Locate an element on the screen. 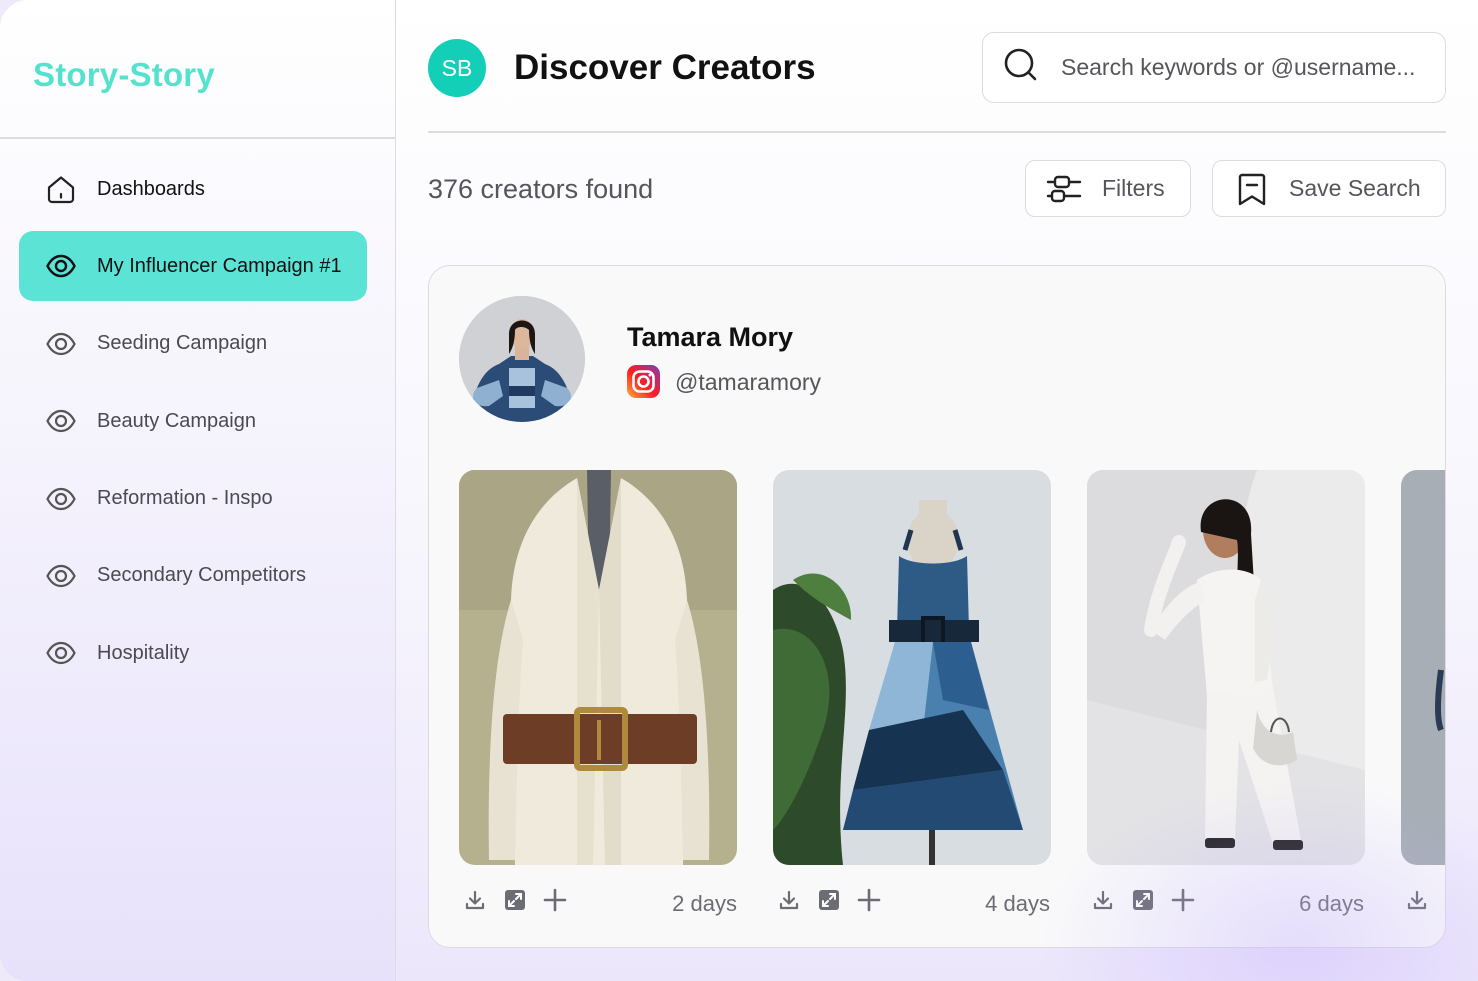  bookmark-icon is located at coordinates (1252, 189).